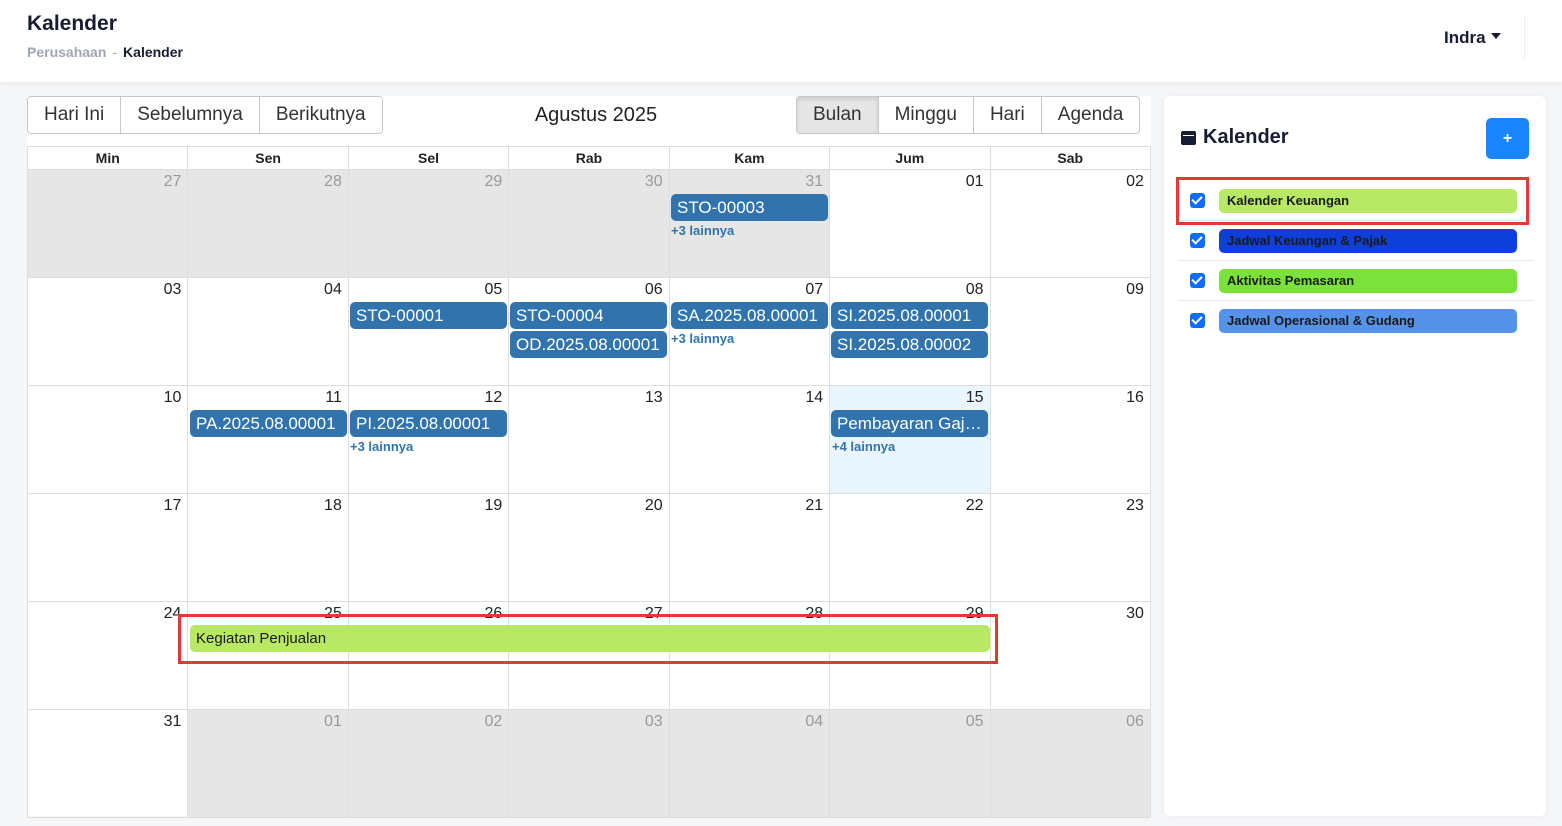 This screenshot has height=826, width=1562. Describe the element at coordinates (1069, 439) in the screenshot. I see `day-cell: 16` at that location.